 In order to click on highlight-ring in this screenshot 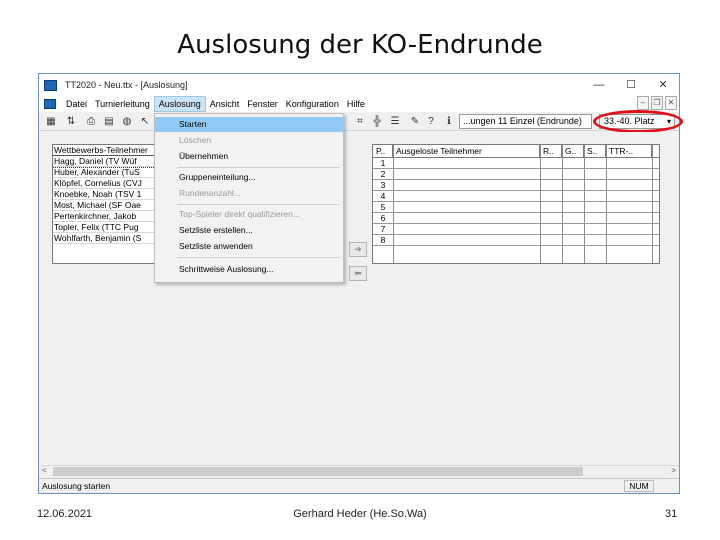, I will do `click(638, 121)`.